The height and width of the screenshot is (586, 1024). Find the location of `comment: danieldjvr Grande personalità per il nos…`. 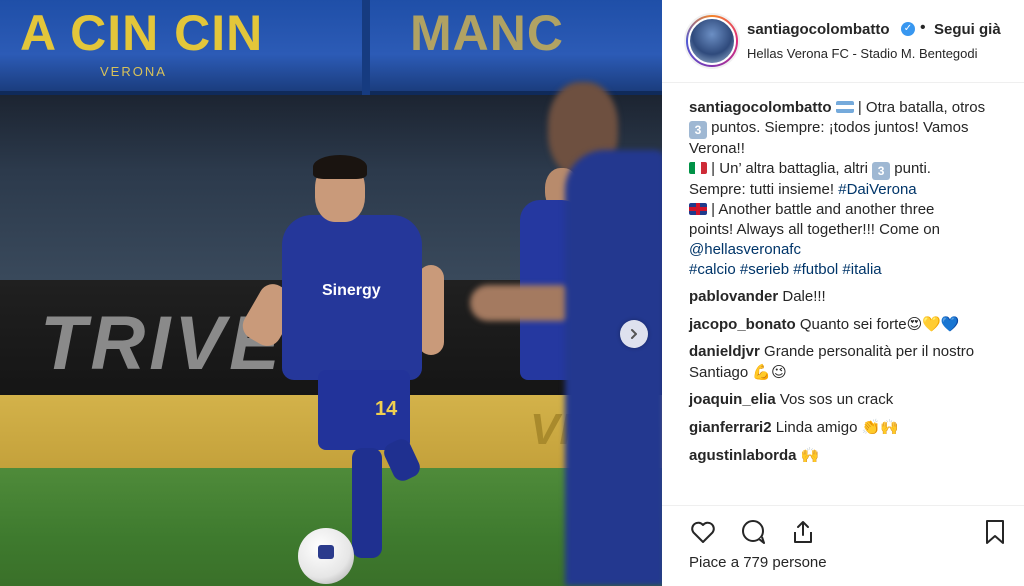

comment: danieldjvr Grande personalità per il nos… is located at coordinates (849, 362).